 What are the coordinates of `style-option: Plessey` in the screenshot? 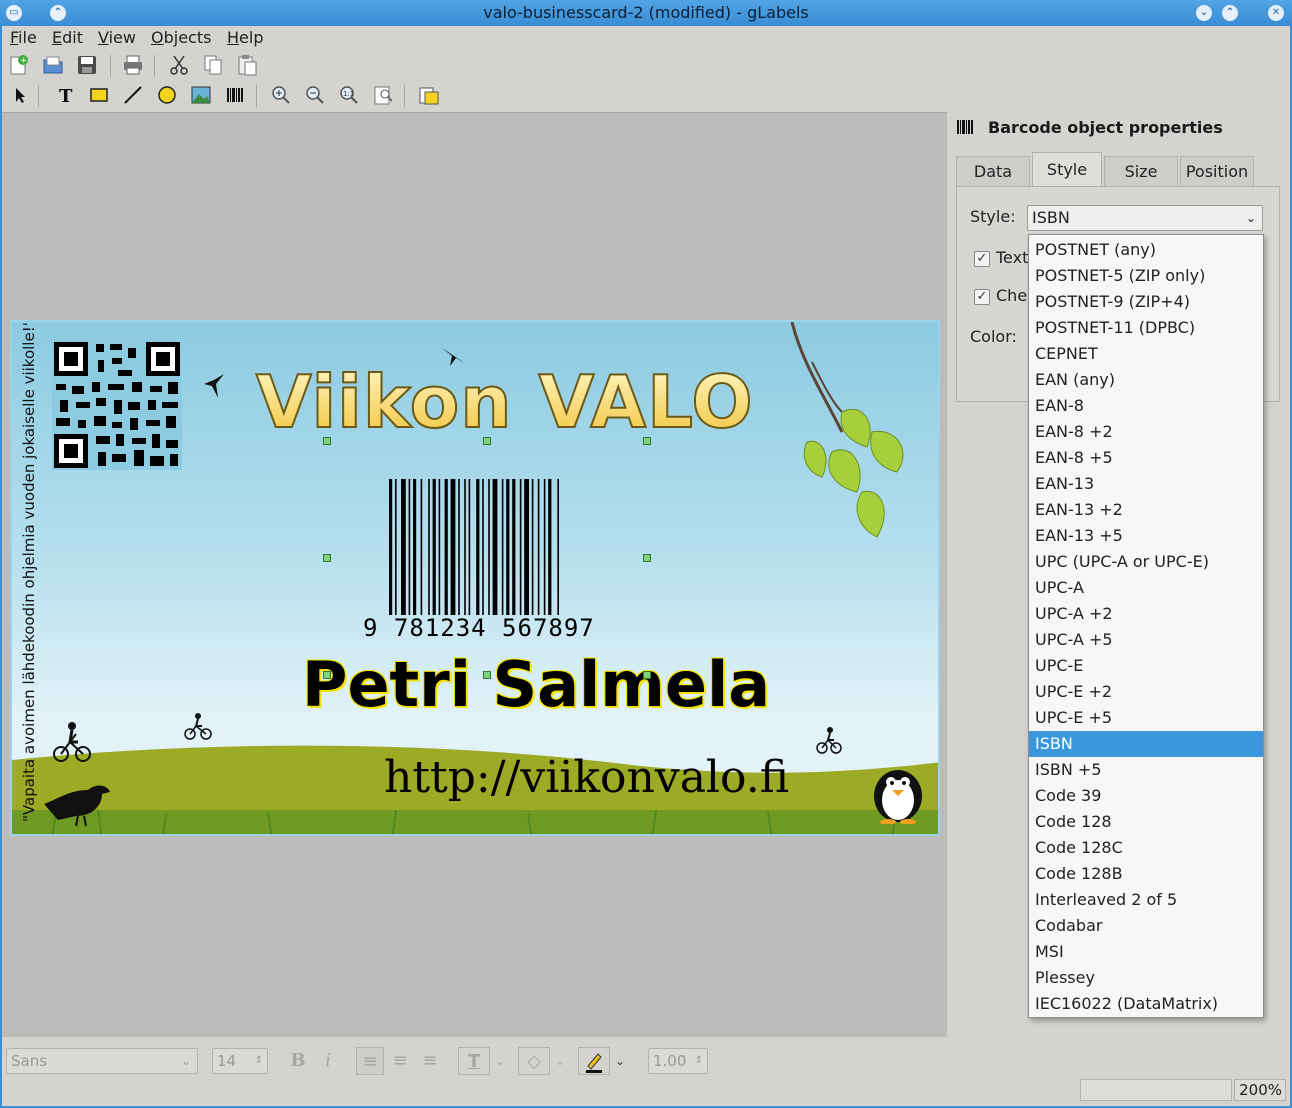 It's located at (1146, 978).